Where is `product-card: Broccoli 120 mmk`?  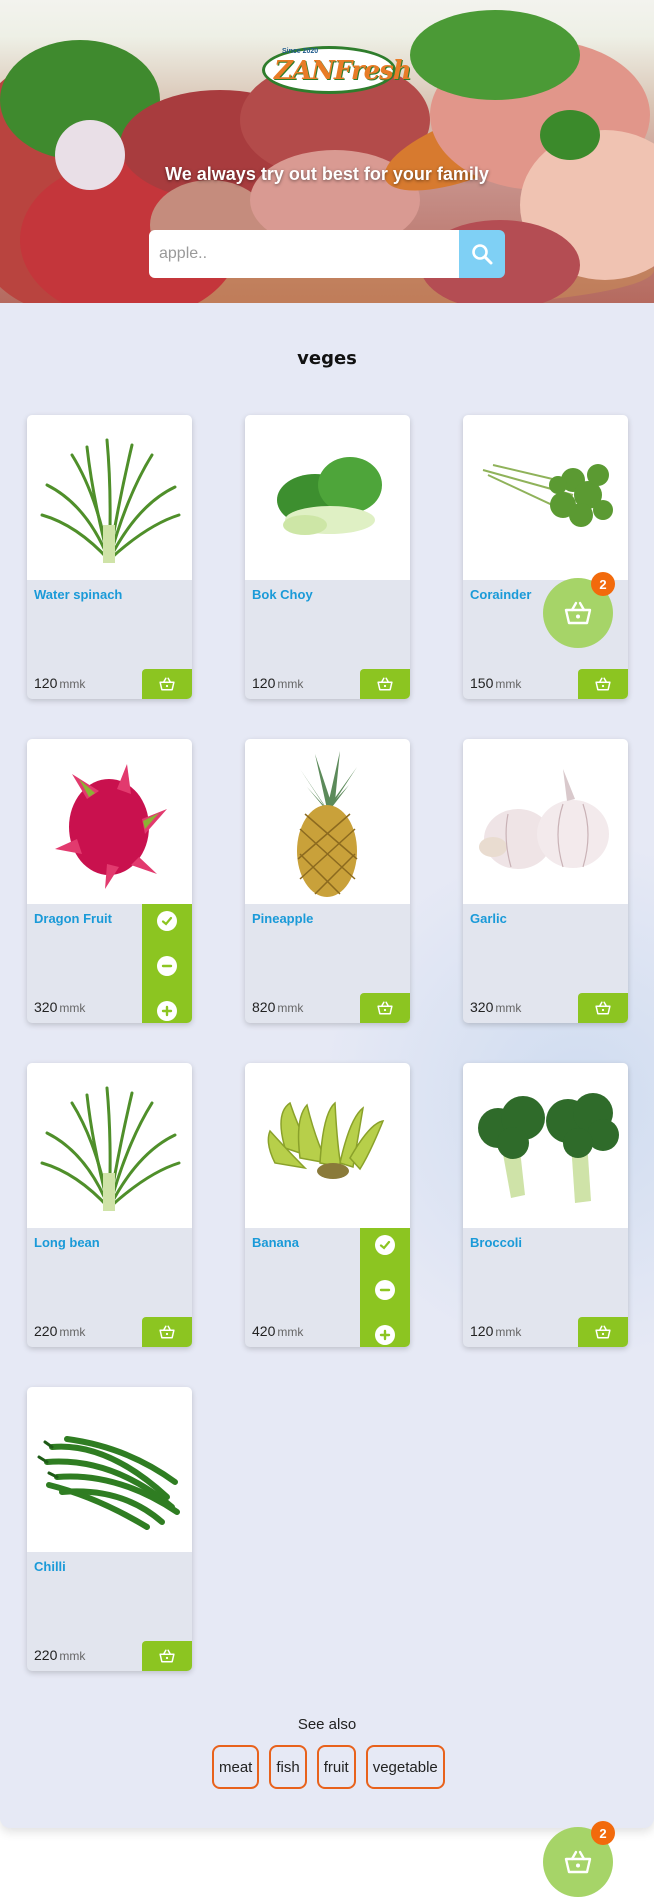
product-card: Broccoli 120 mmk is located at coordinates (545, 1205).